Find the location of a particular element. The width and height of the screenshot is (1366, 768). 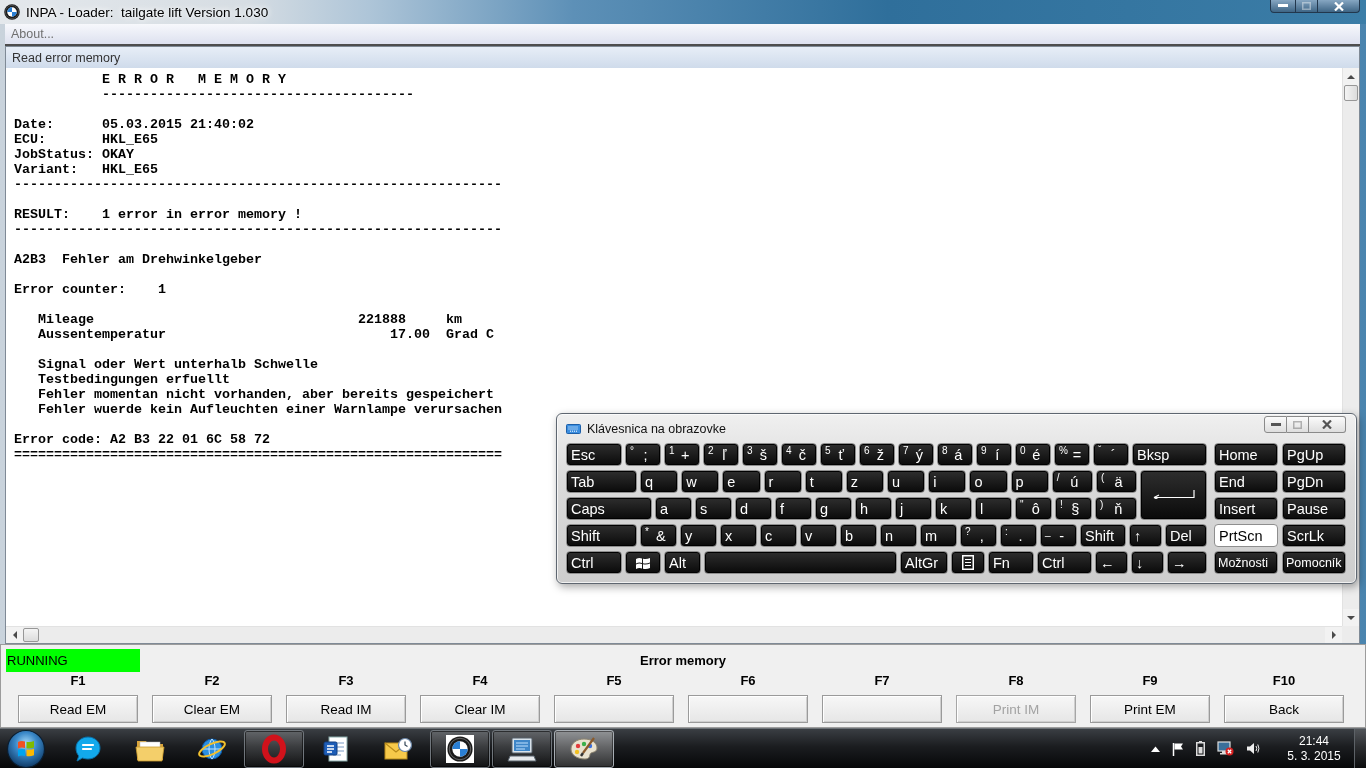

start-orb-icon is located at coordinates (26, 748).